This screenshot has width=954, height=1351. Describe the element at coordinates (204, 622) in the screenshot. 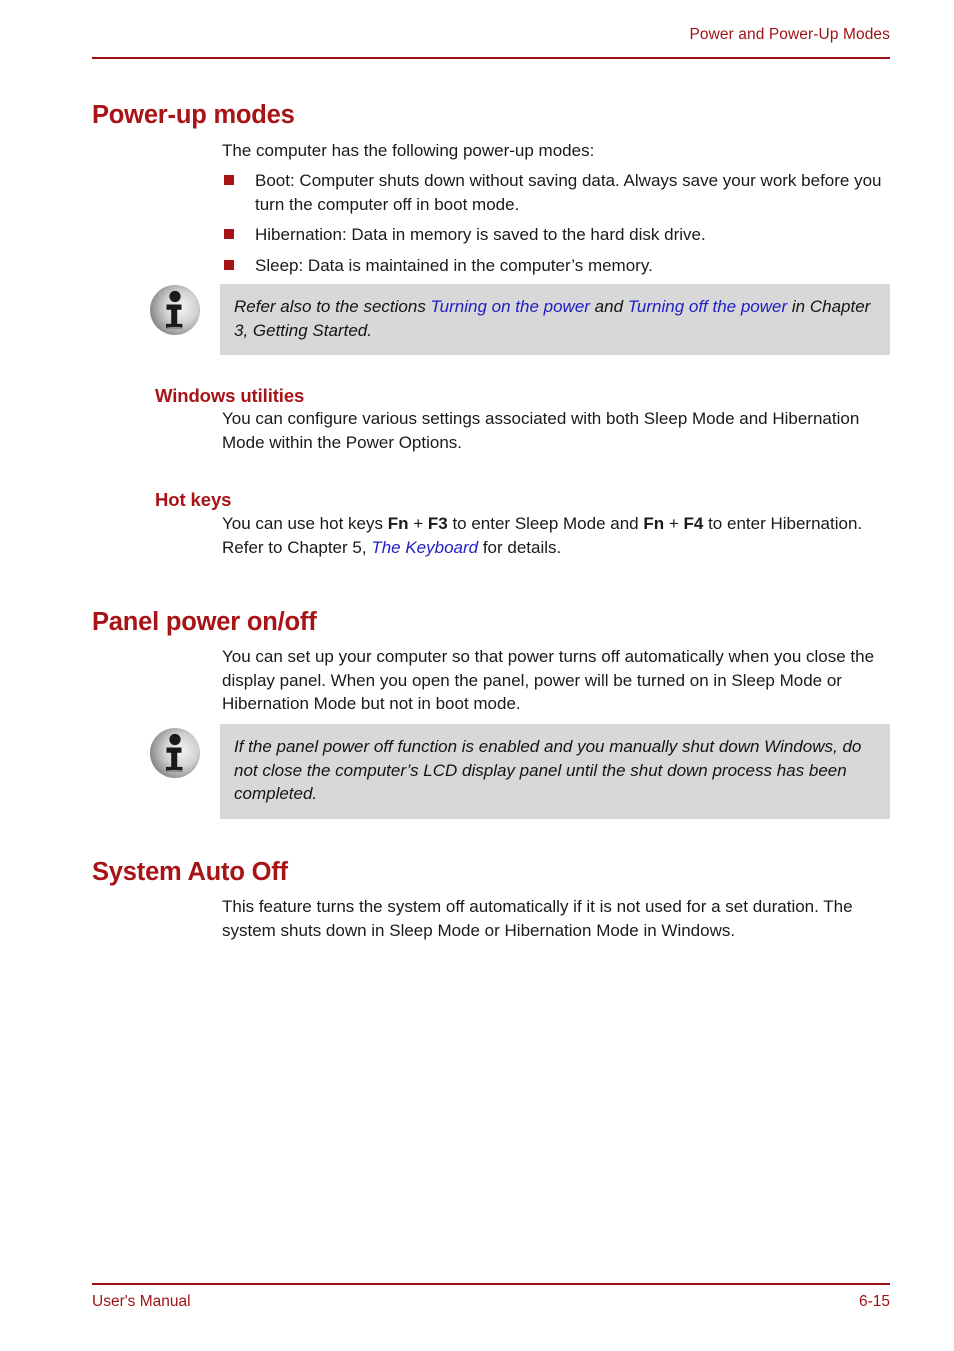

I see `heading-panel-power-on-off: Panel power on/off` at that location.